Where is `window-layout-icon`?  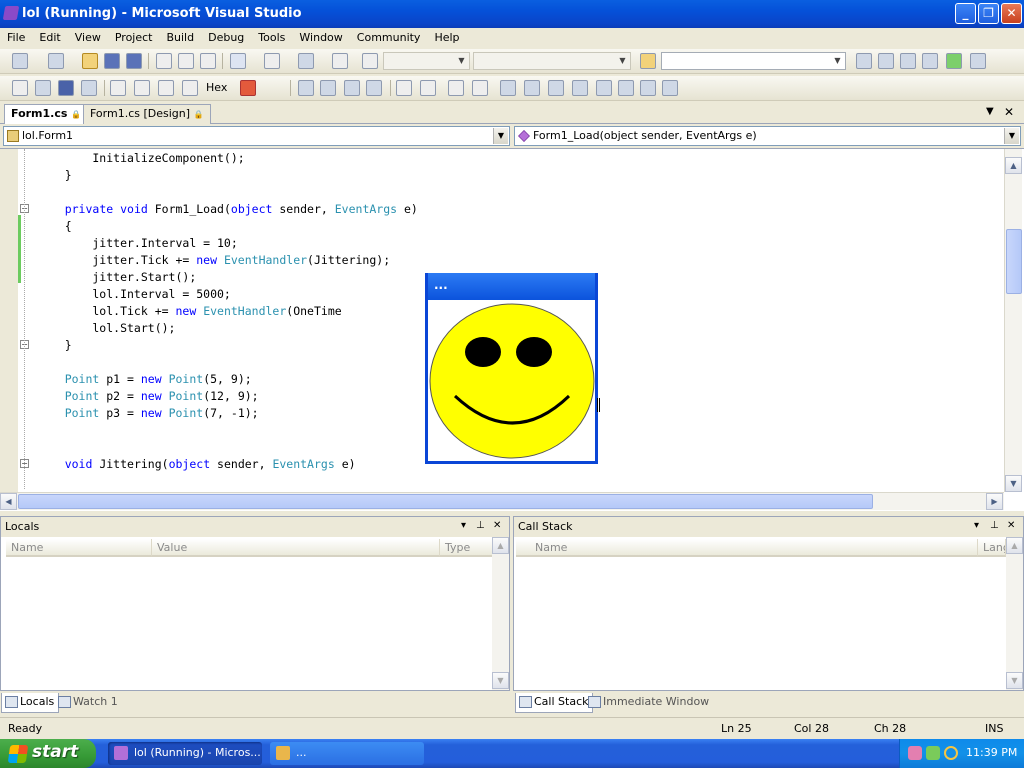
window-layout-icon is located at coordinates (978, 61).